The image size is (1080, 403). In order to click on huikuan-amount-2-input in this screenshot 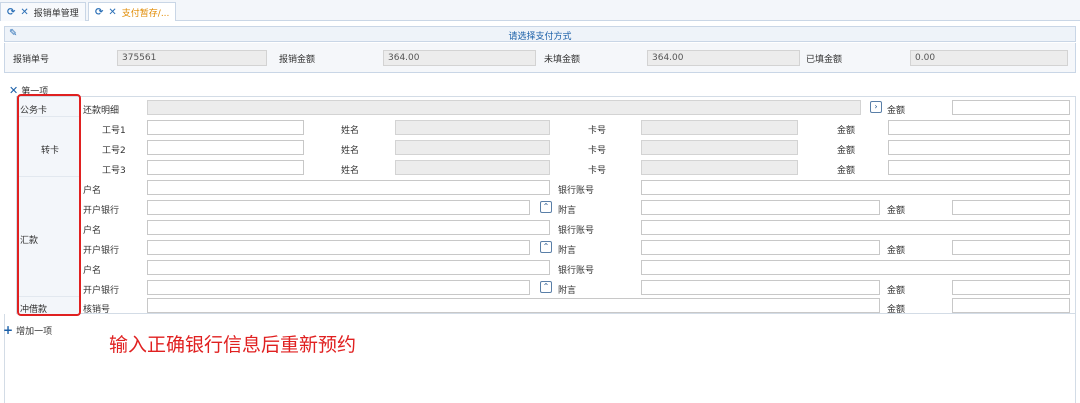, I will do `click(1011, 247)`.